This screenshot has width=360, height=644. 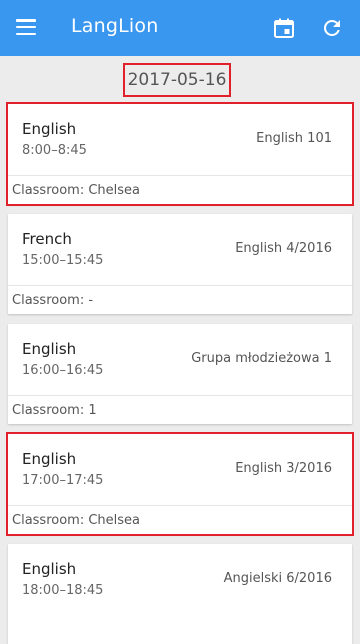 I want to click on lesson-subject: French, so click(x=47, y=239).